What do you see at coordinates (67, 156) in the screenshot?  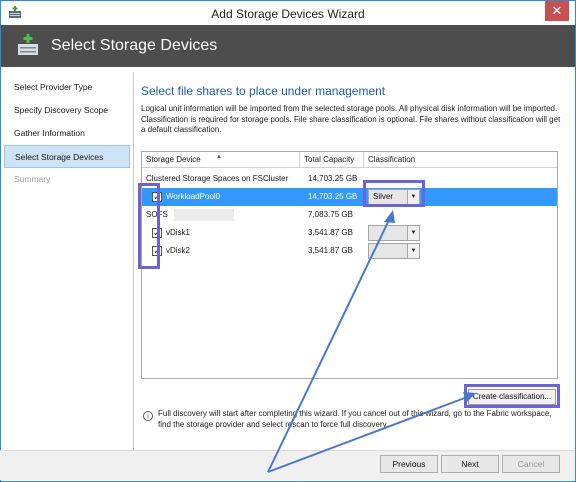 I see `nav-item-select-storage-devices: Select Storage Devices` at bounding box center [67, 156].